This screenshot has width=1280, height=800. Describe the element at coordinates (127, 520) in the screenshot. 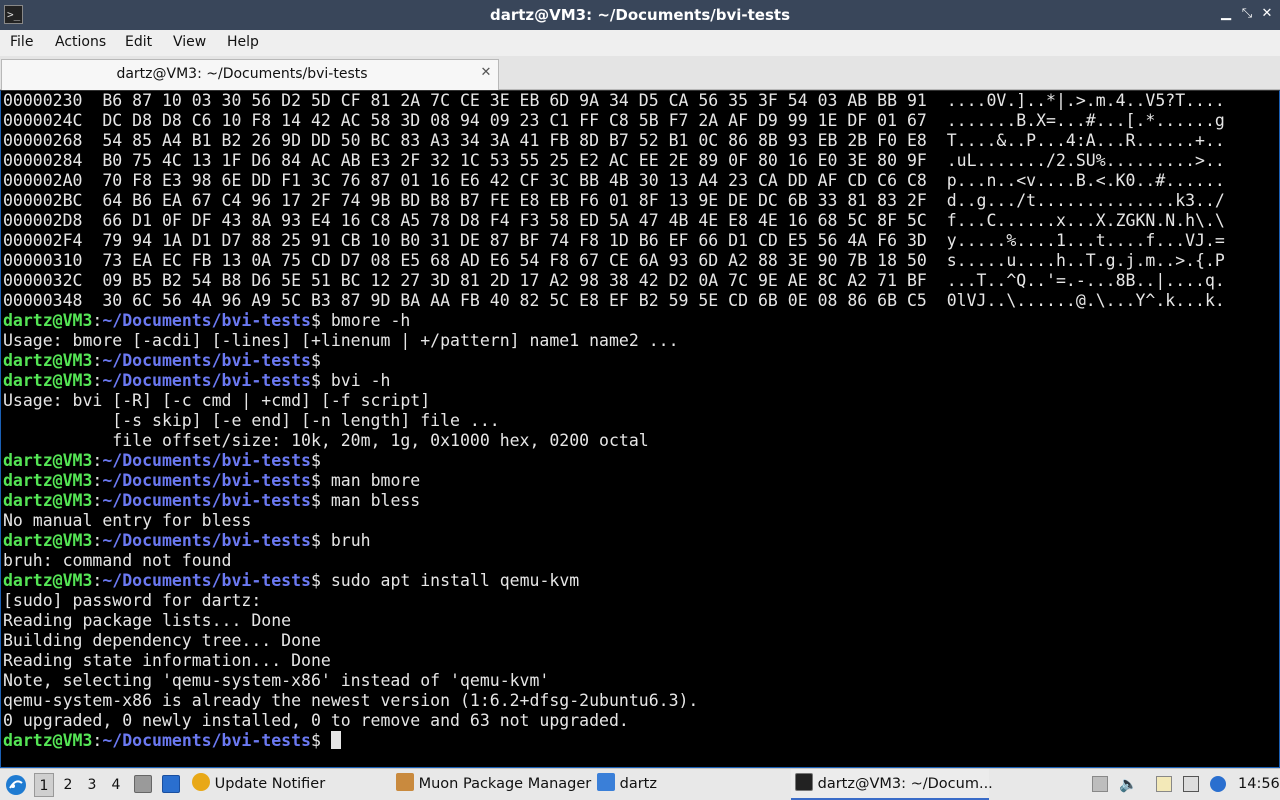

I see `output-line: No manual entry for bless` at that location.